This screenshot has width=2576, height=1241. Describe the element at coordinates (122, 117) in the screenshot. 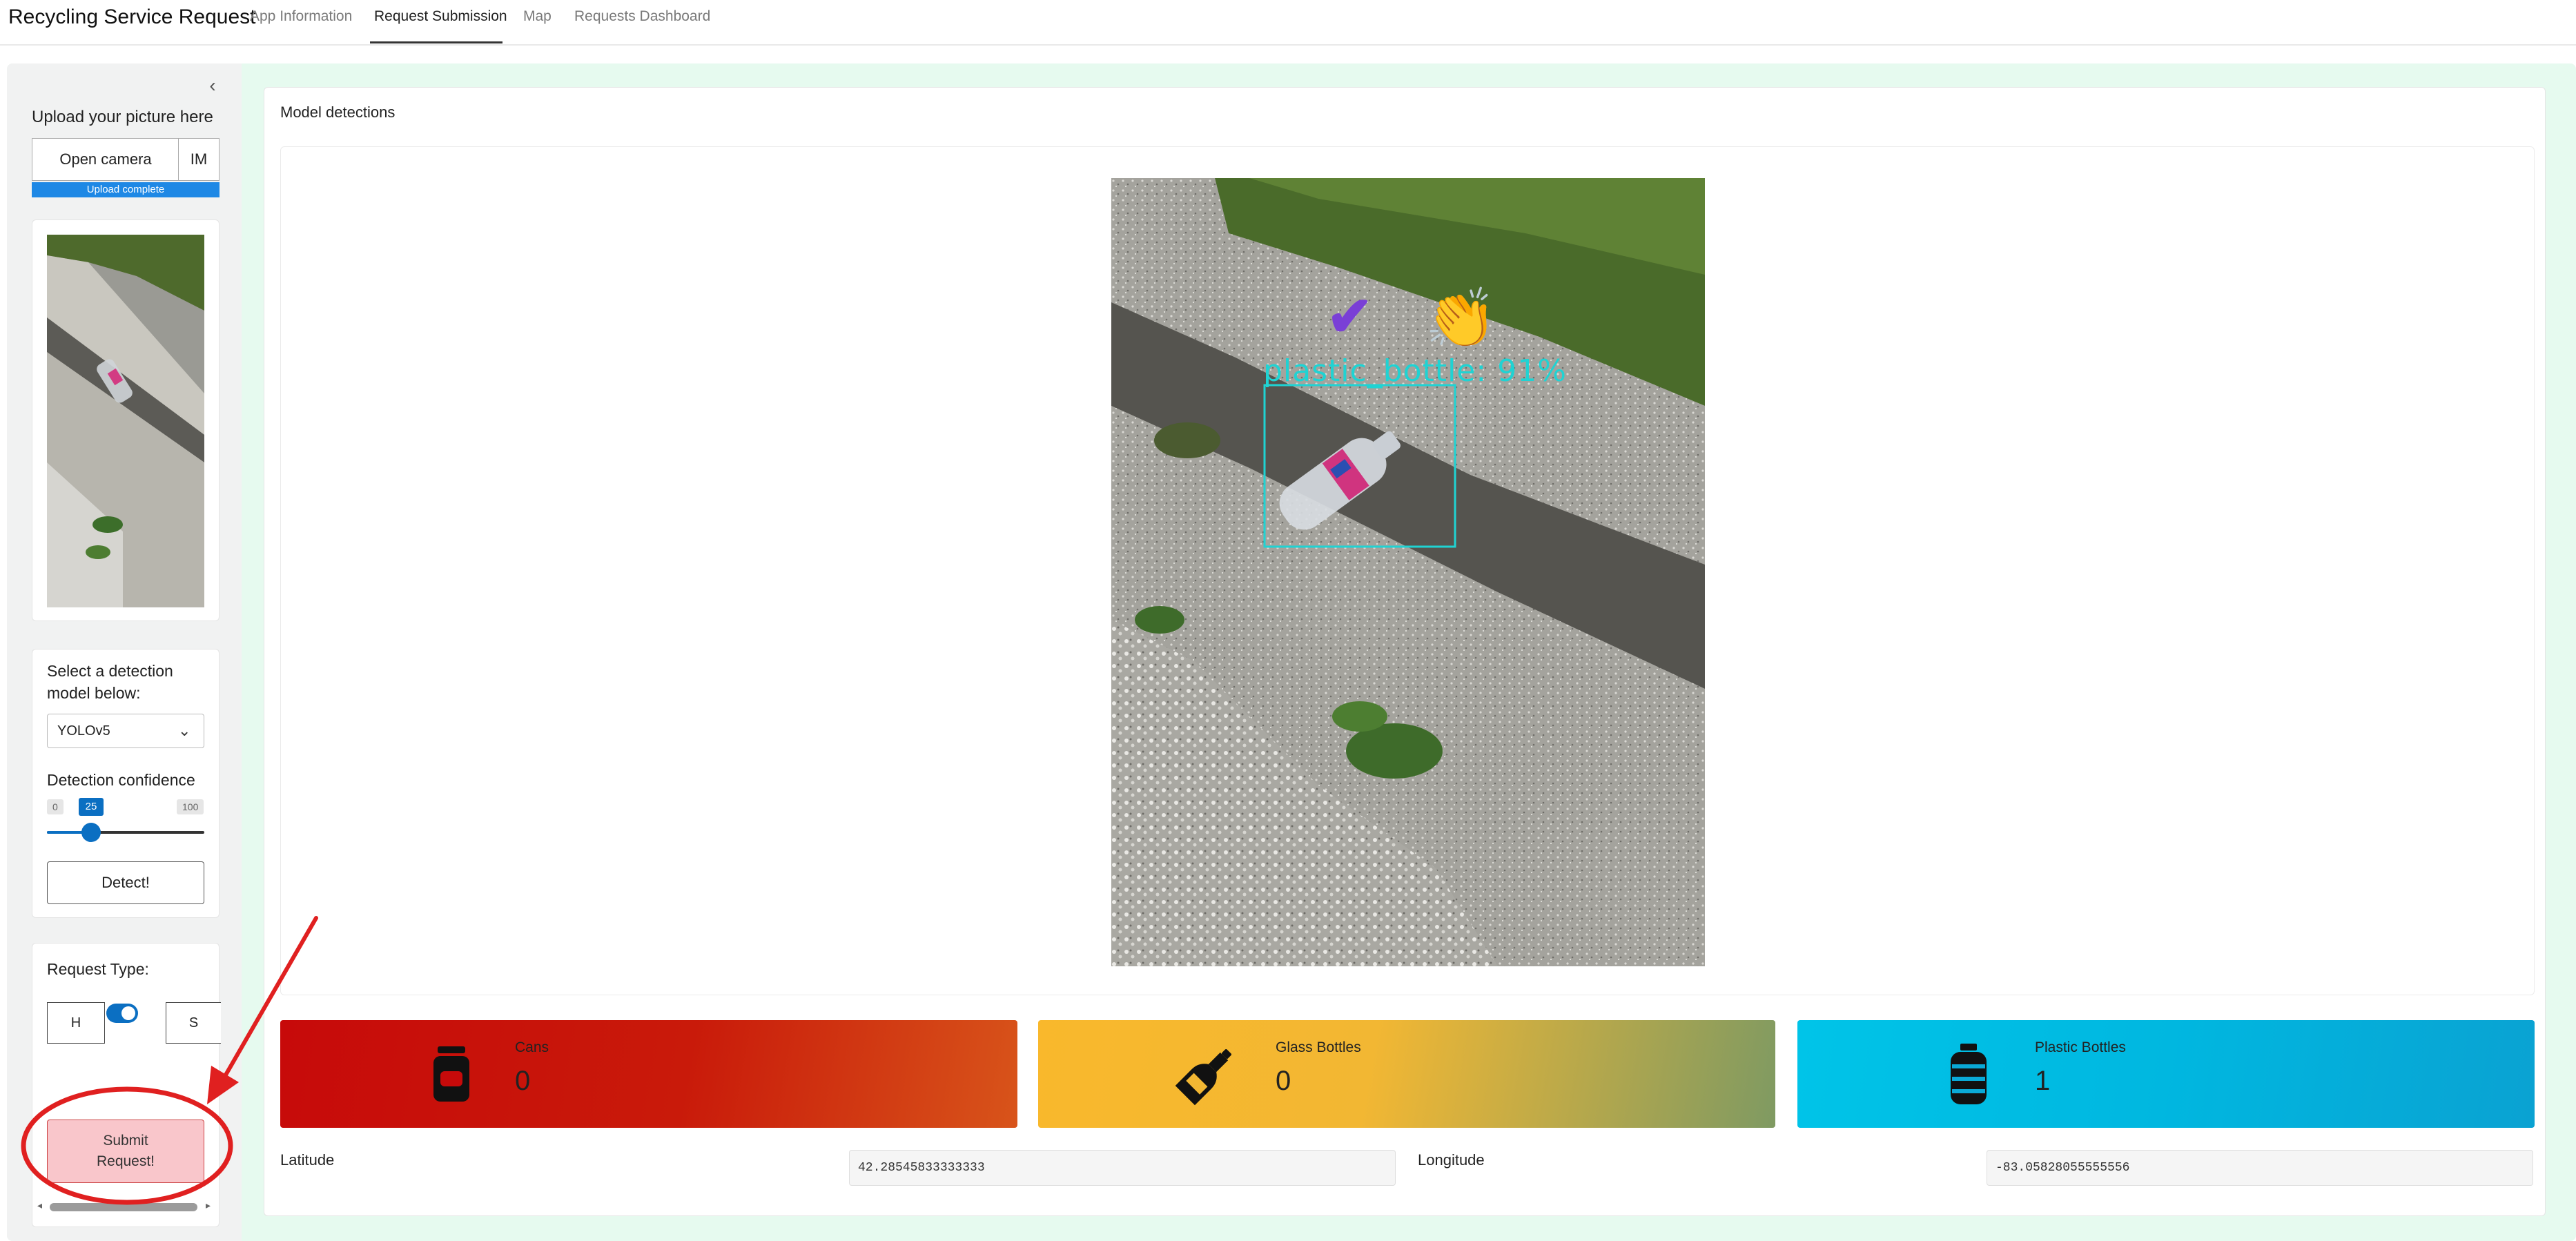

I see `upload-label: Upload your picture here` at that location.